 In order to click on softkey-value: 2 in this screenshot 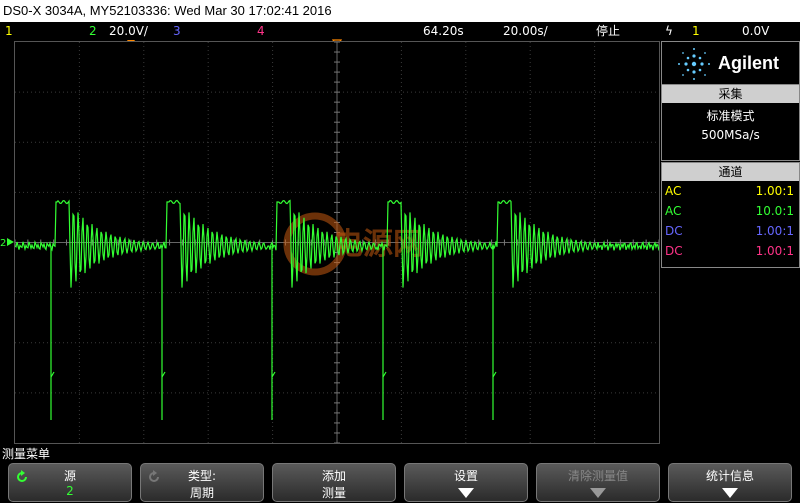, I will do `click(70, 491)`.